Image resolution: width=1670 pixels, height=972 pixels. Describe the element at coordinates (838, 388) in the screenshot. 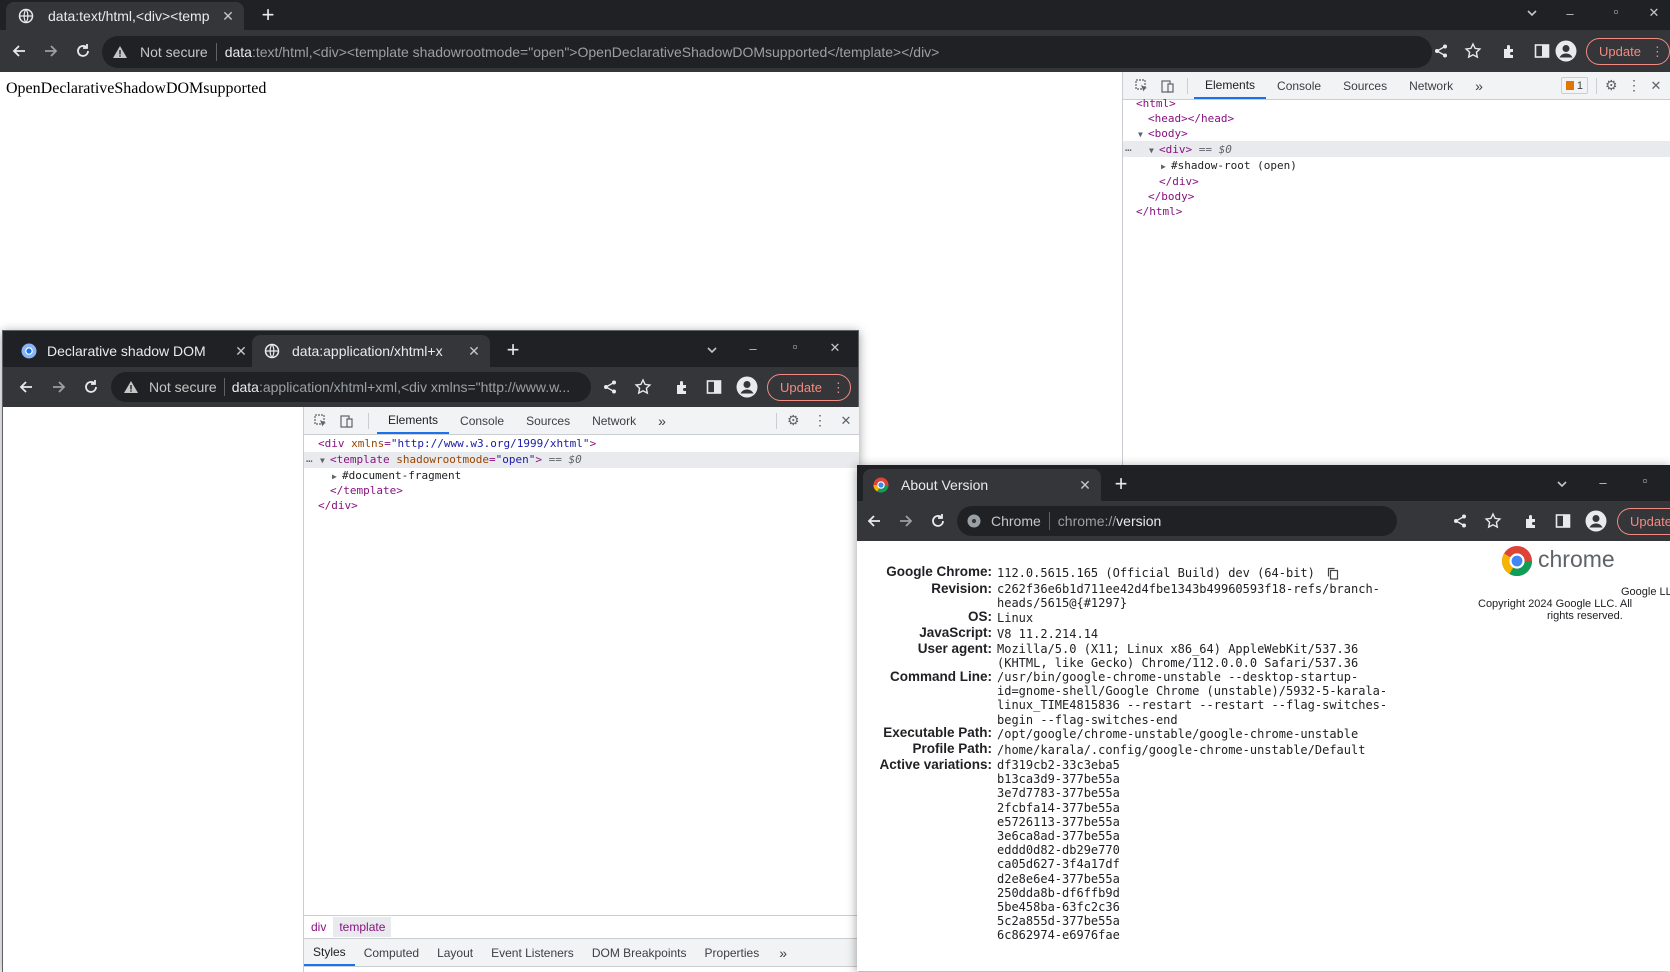

I see `menu-kebab-icon: ⋮` at that location.